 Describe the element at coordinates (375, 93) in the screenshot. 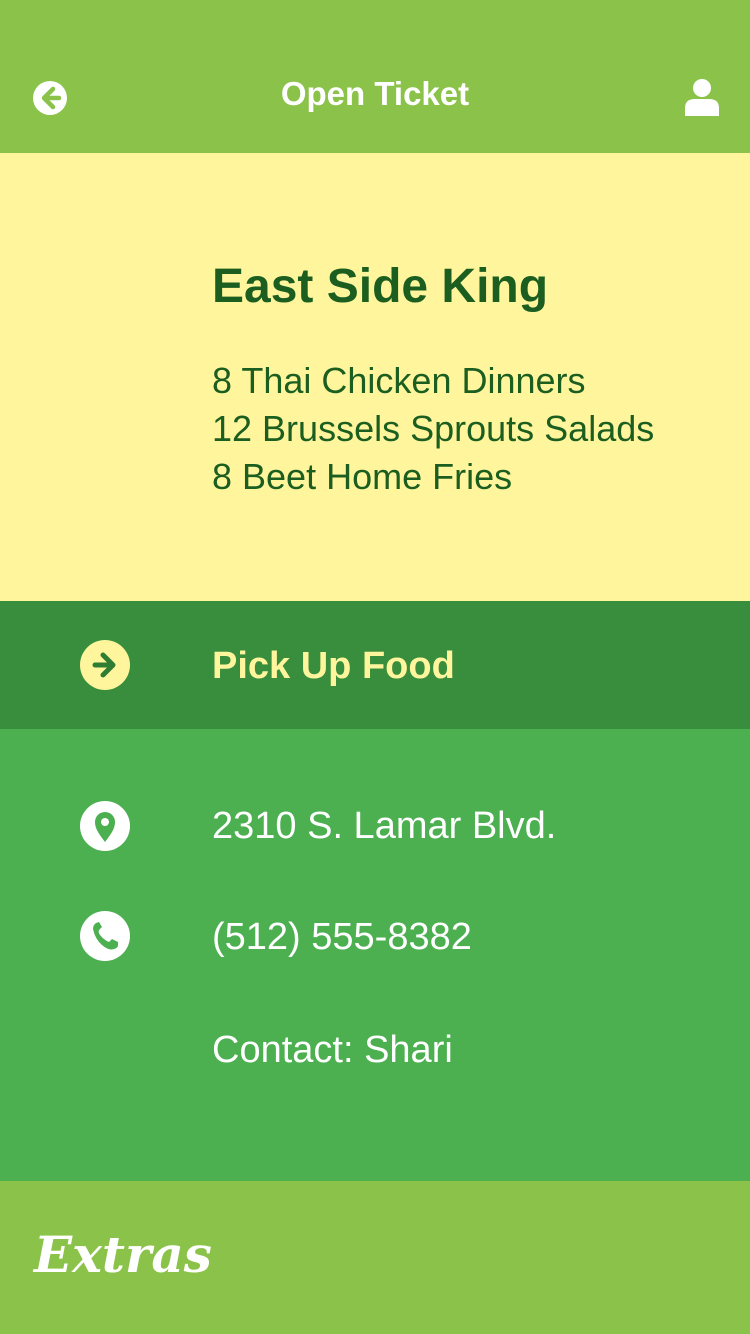

I see `page-title: Open Ticket` at that location.